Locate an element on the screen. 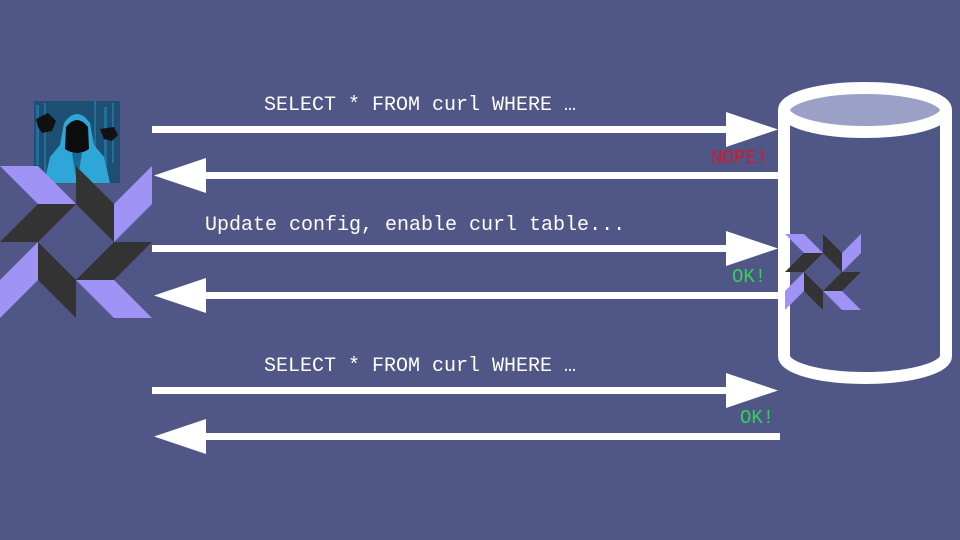 The image size is (960, 540). response-label-ok-2: OK! is located at coordinates (757, 418).